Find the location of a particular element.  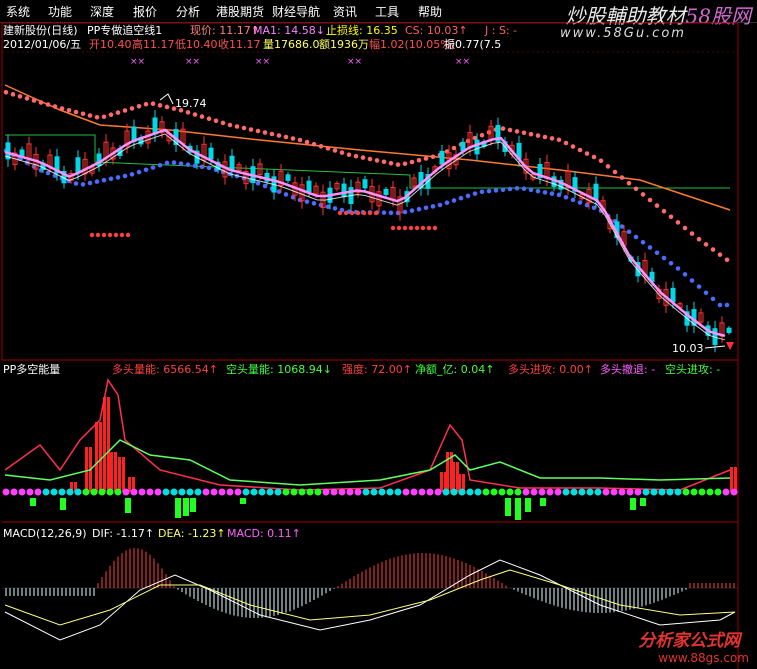

short-energy-label: 空头量能: 1068.94↓ is located at coordinates (279, 369).